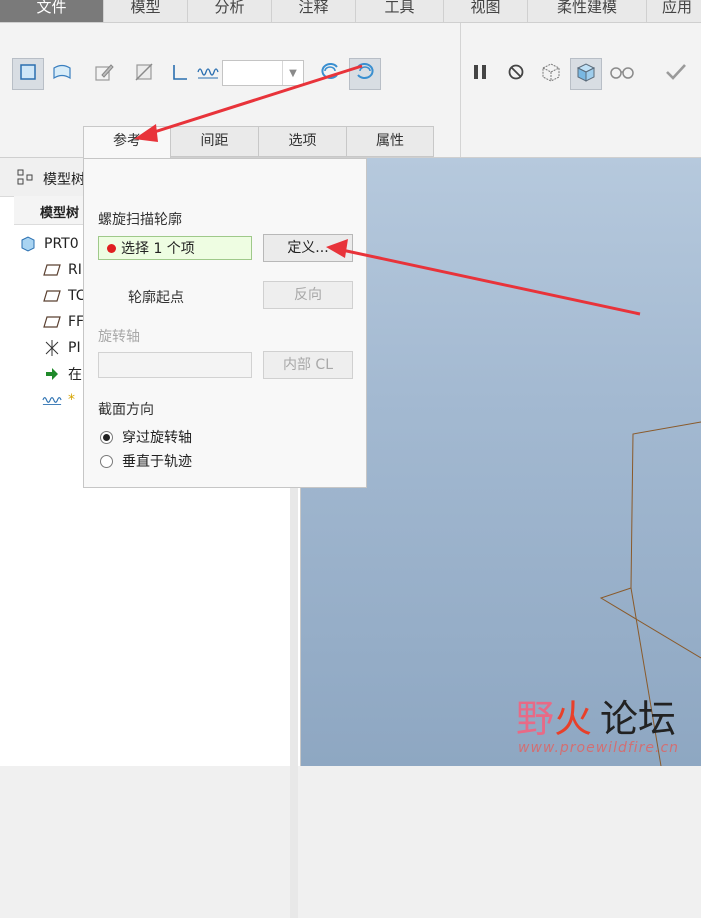 Image resolution: width=701 pixels, height=918 pixels. I want to click on sketch-button, so click(104, 74).